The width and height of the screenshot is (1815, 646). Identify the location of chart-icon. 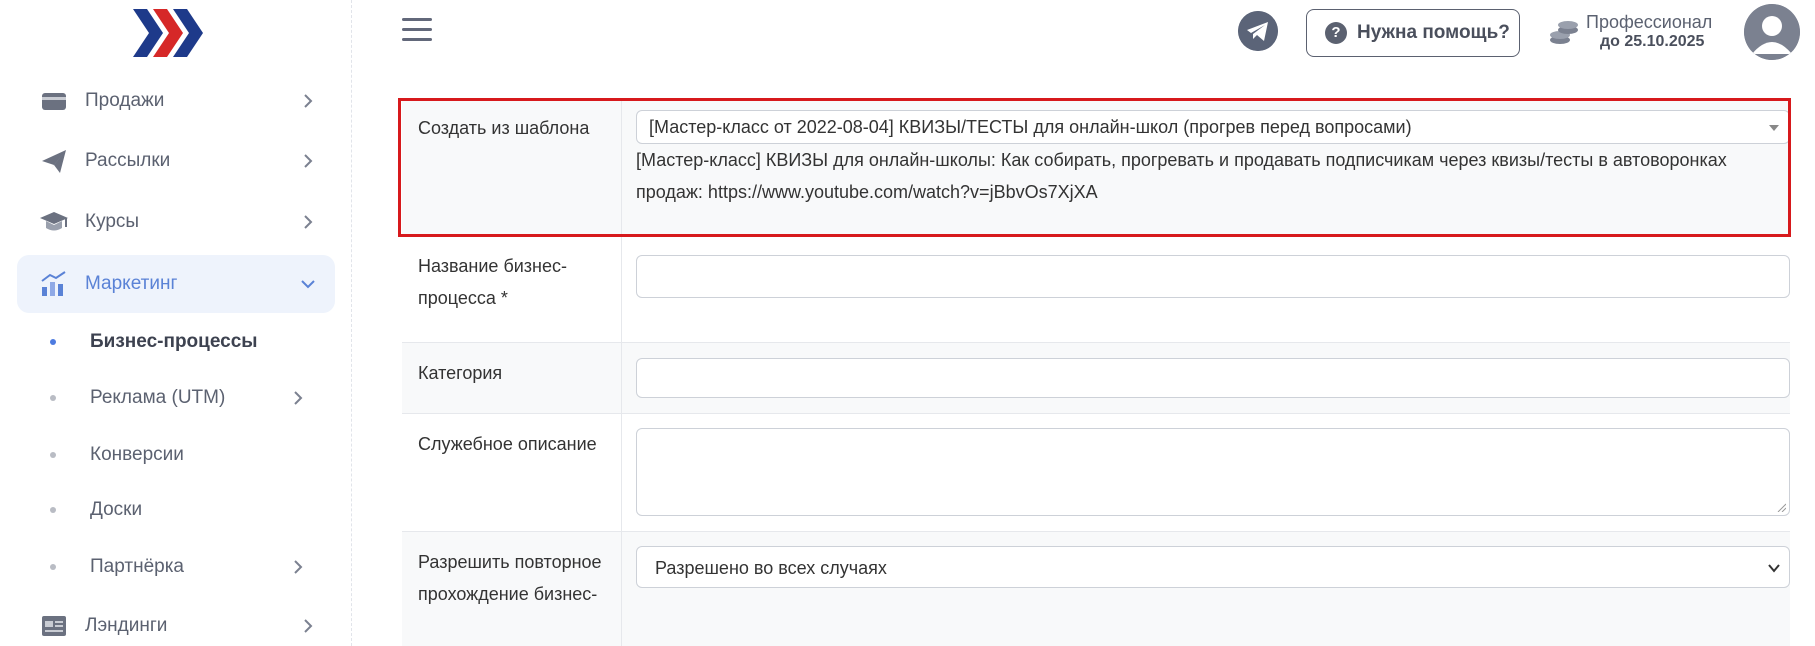
(53, 283).